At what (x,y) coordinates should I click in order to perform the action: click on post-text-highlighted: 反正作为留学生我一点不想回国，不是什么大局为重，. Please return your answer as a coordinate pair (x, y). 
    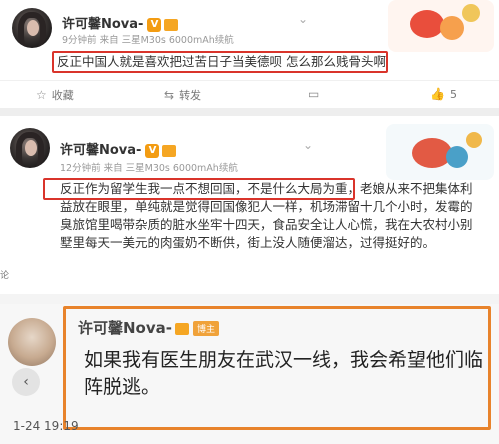
    Looking at the image, I should click on (210, 188).